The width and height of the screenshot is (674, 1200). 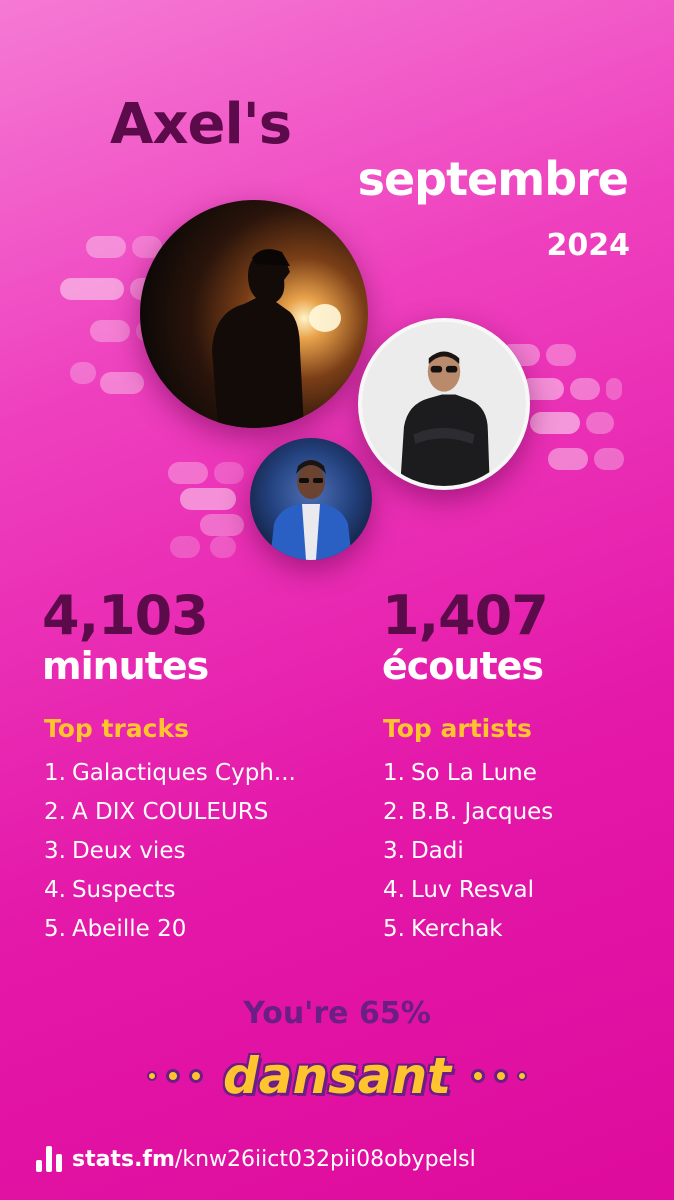 I want to click on artist-rank: 4., so click(x=394, y=890).